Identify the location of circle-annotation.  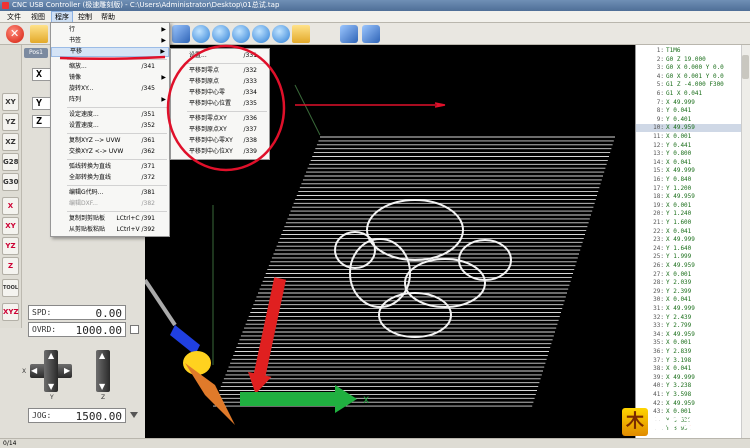
(226, 108).